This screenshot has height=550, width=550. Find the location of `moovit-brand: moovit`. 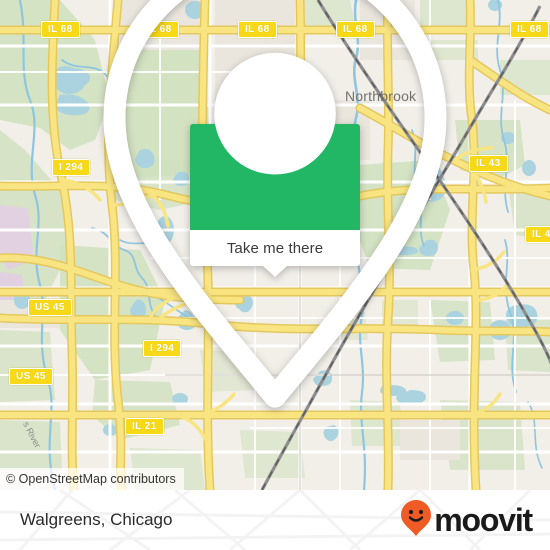

moovit-brand: moovit is located at coordinates (466, 520).